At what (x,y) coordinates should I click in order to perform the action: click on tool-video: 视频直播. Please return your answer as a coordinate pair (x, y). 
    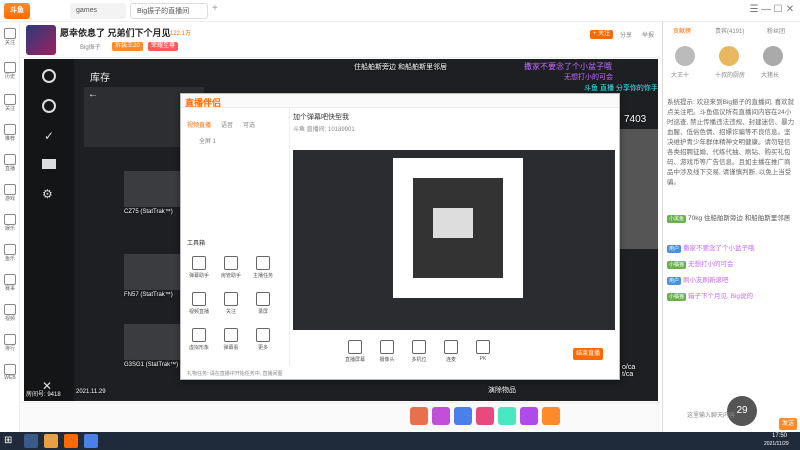
    Looking at the image, I should click on (199, 310).